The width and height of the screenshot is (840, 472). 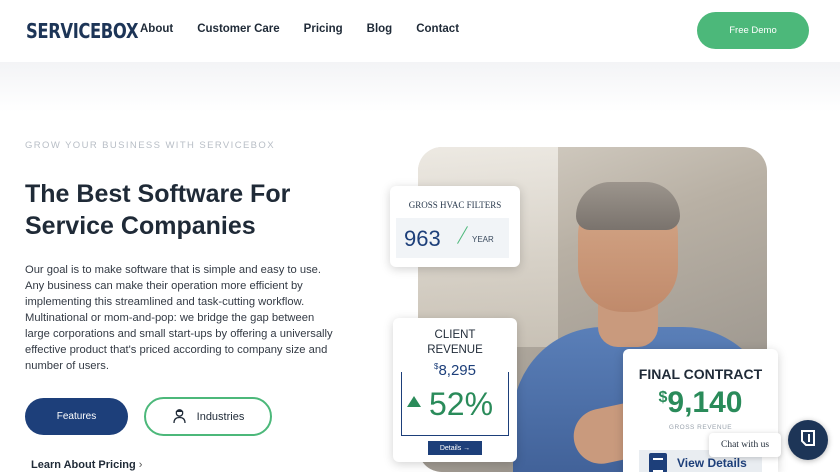 What do you see at coordinates (140, 226) in the screenshot?
I see `hero-headline-line2: Service Companies` at bounding box center [140, 226].